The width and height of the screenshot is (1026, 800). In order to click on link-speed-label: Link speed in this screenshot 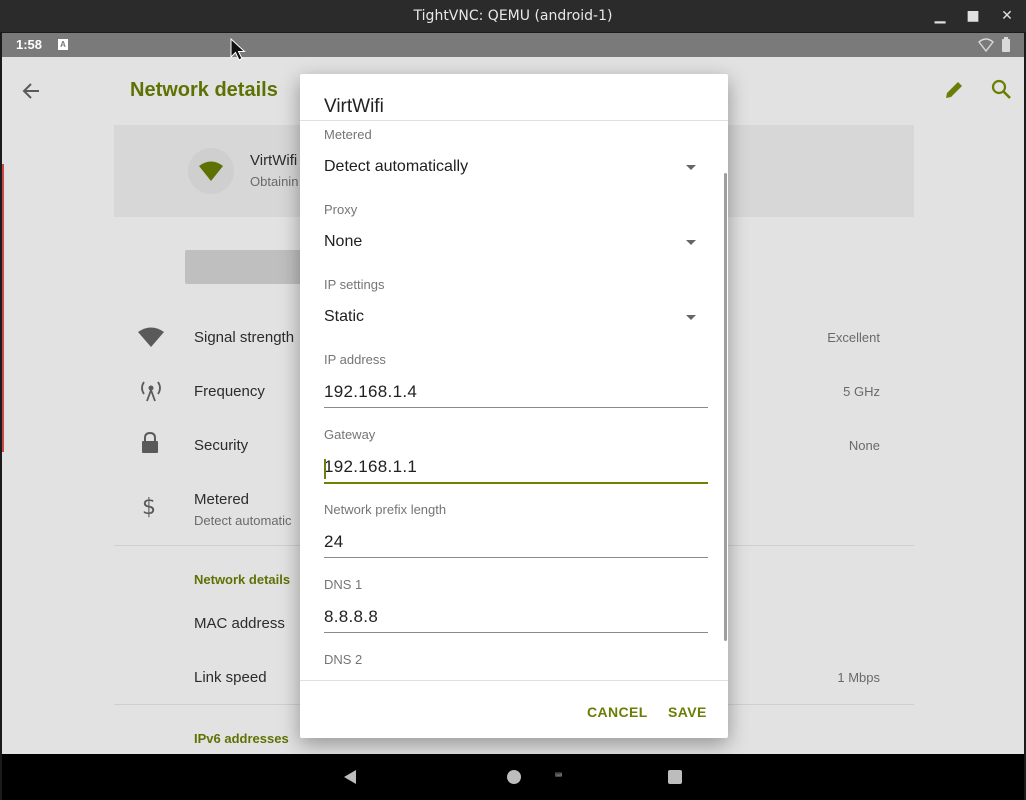, I will do `click(230, 677)`.